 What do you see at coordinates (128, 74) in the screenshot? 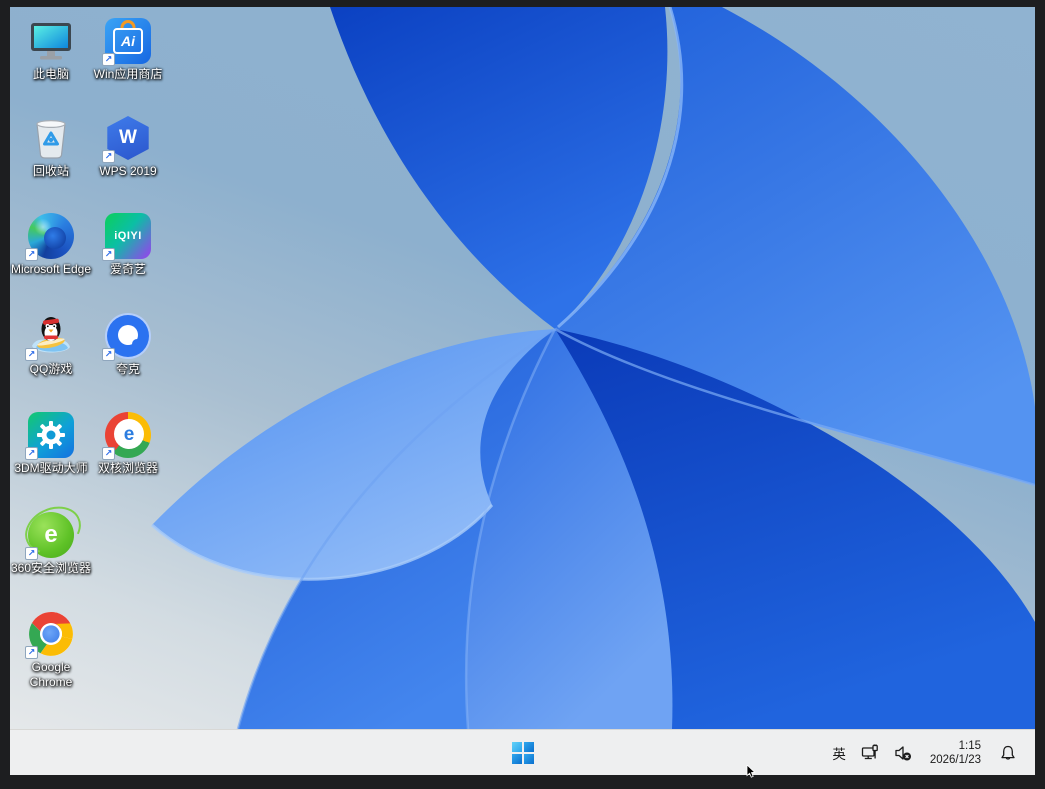
I see `icon-label: Win应用商店` at bounding box center [128, 74].